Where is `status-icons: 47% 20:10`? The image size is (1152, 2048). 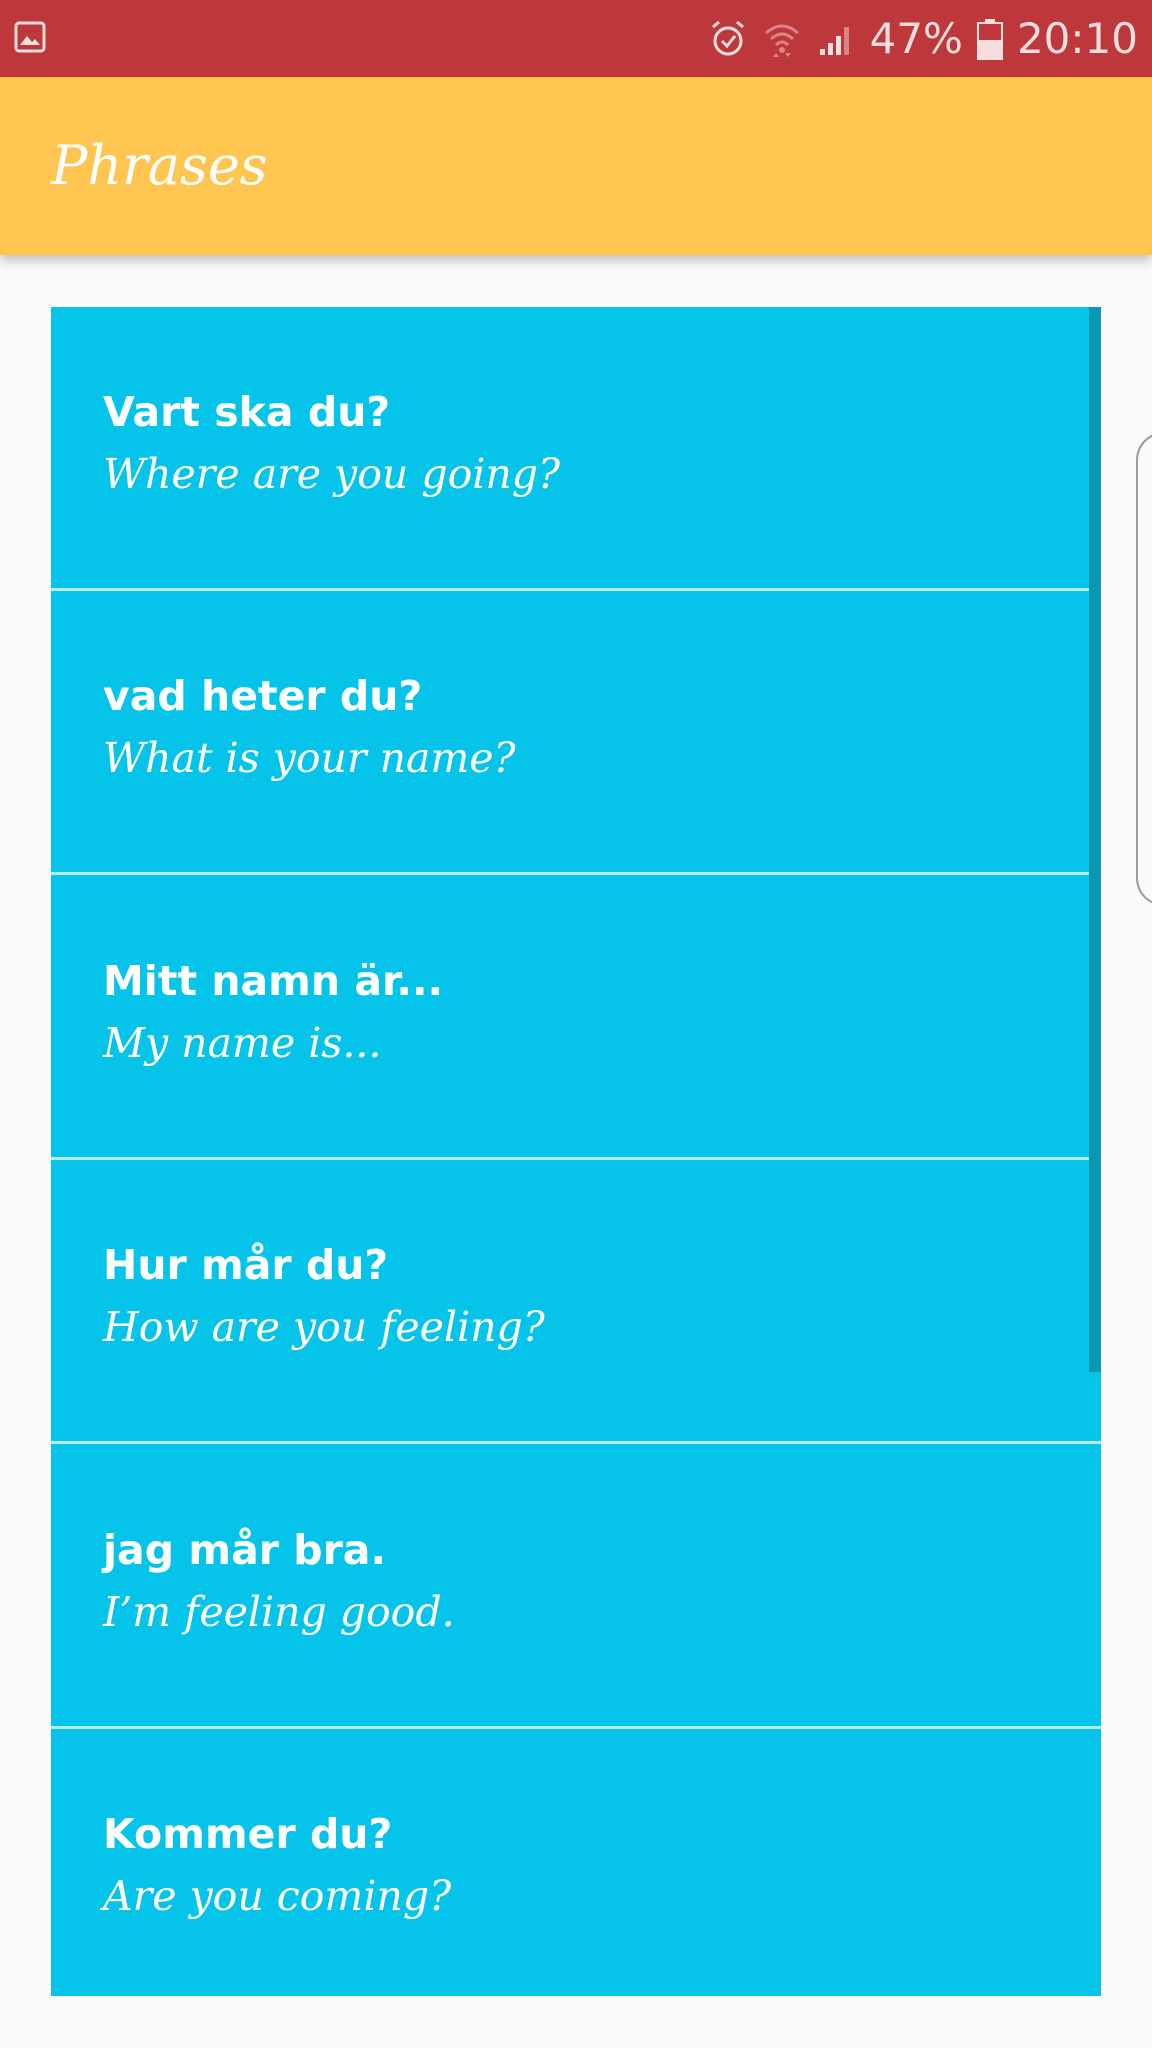 status-icons: 47% 20:10 is located at coordinates (923, 38).